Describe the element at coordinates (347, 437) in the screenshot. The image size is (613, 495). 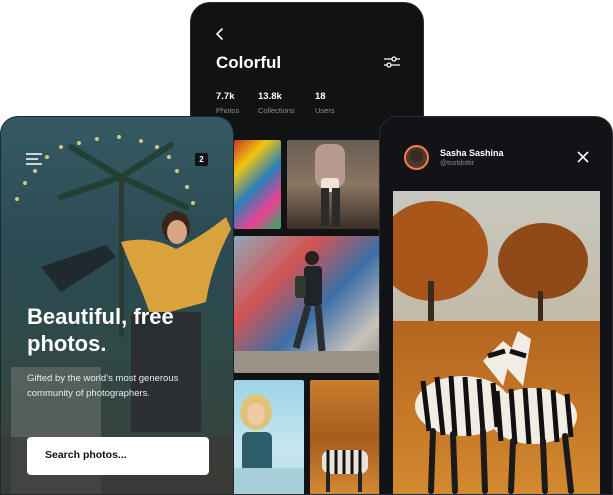
I see `photo-zebras-small` at that location.